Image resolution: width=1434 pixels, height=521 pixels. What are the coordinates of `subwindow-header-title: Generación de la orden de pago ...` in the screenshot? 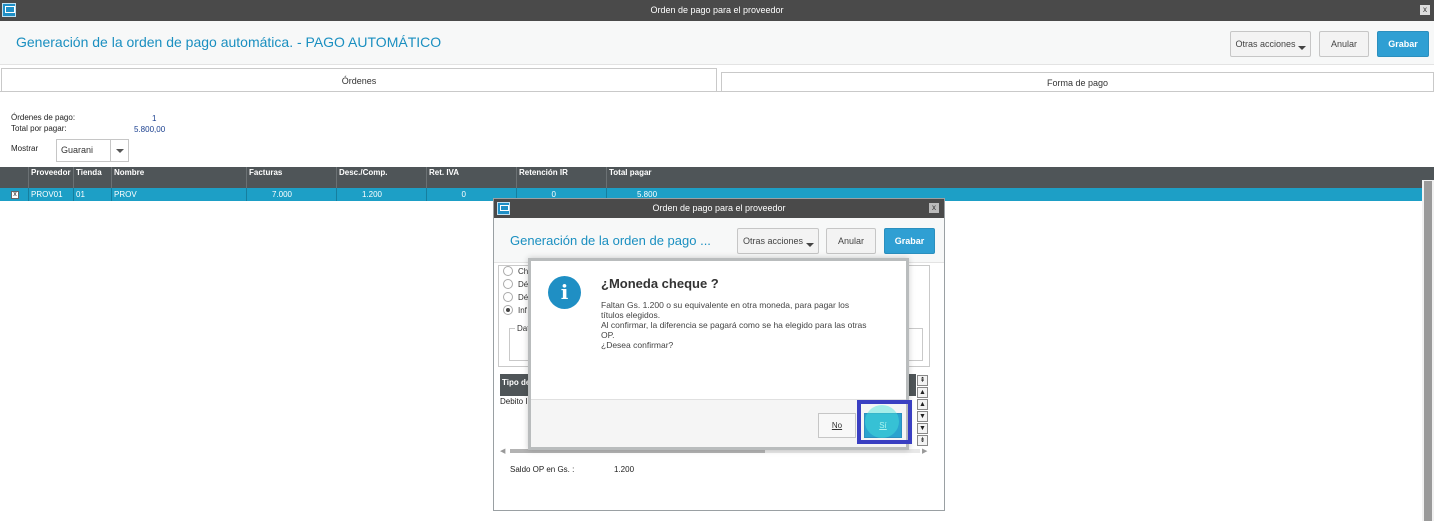 It's located at (610, 240).